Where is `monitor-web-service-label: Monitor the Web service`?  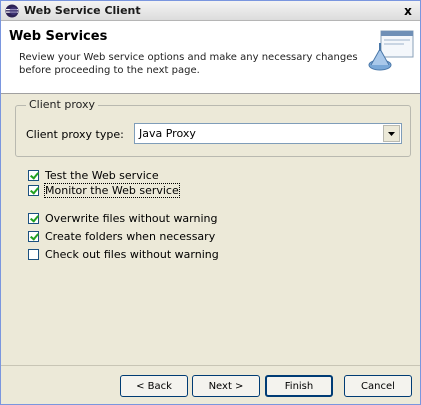
monitor-web-service-label: Monitor the Web service is located at coordinates (112, 190).